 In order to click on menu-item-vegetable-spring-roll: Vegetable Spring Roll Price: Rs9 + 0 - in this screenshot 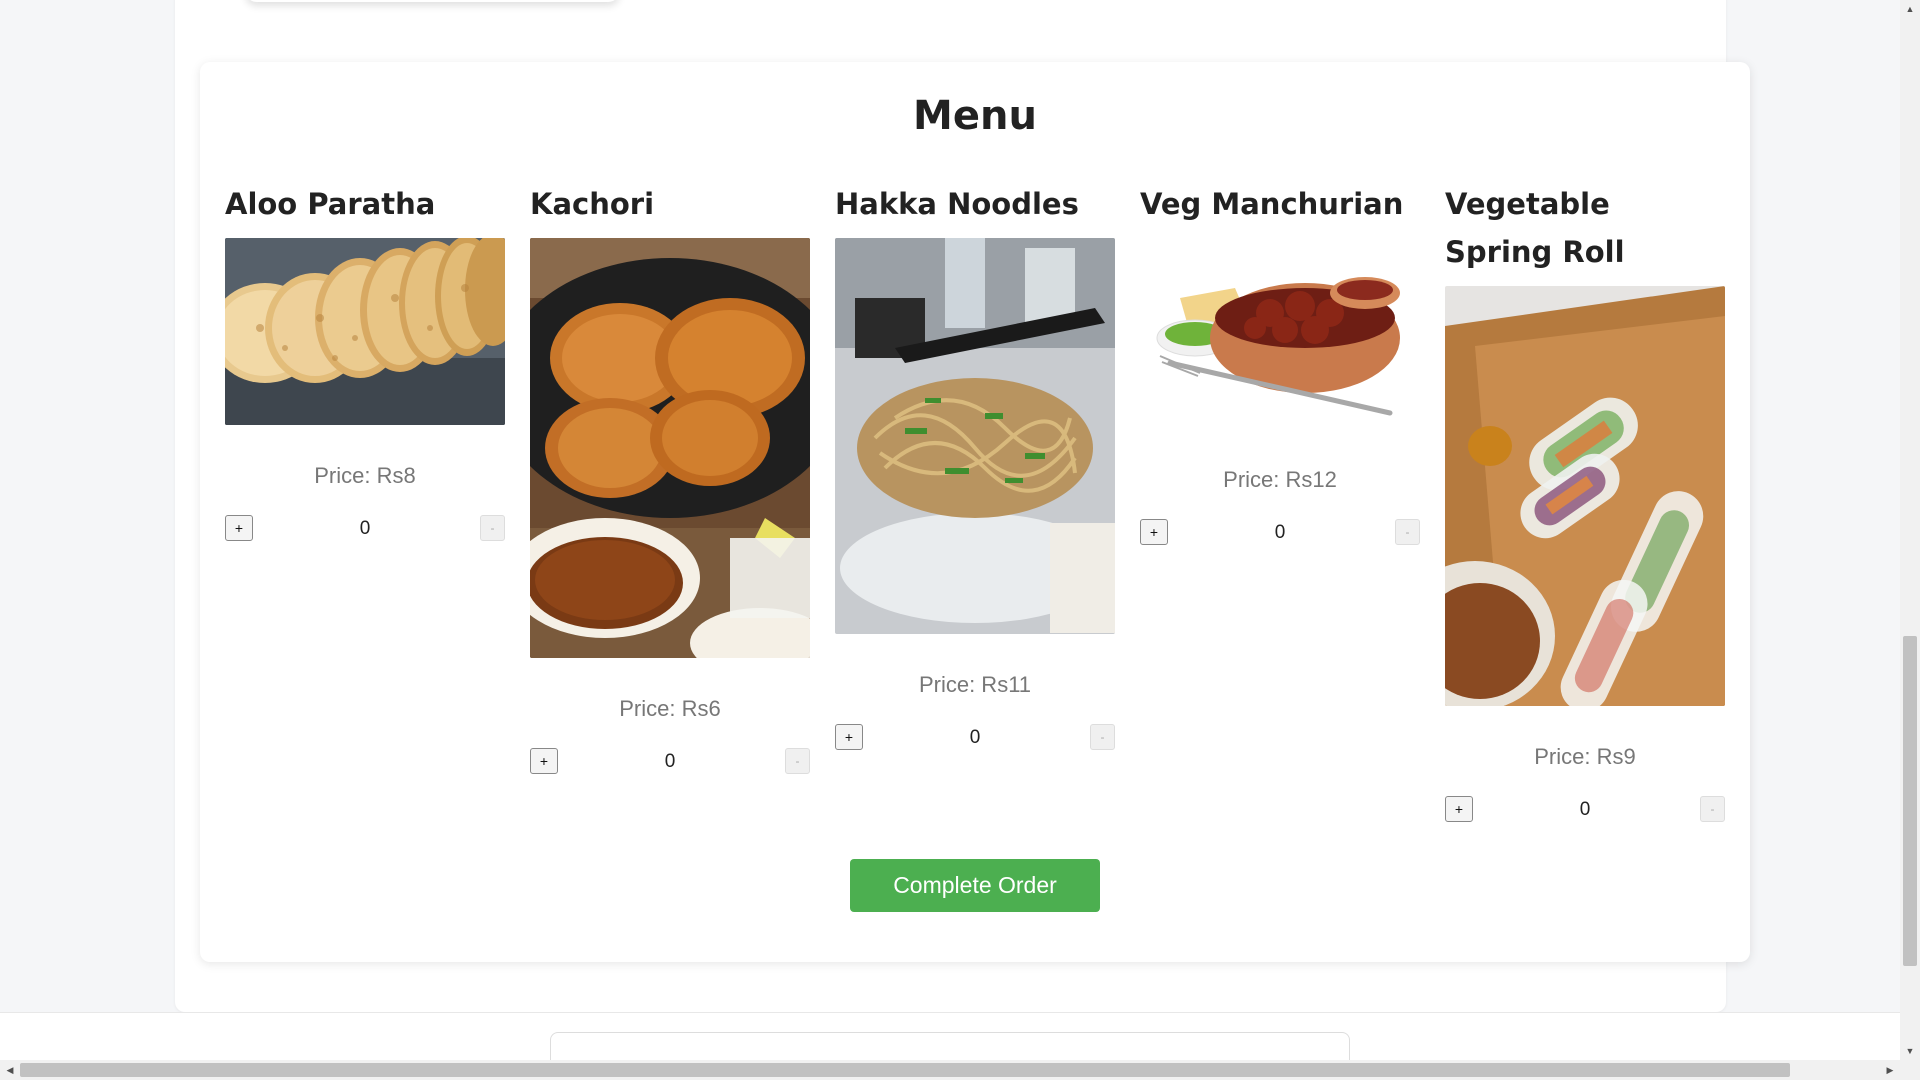, I will do `click(1585, 502)`.